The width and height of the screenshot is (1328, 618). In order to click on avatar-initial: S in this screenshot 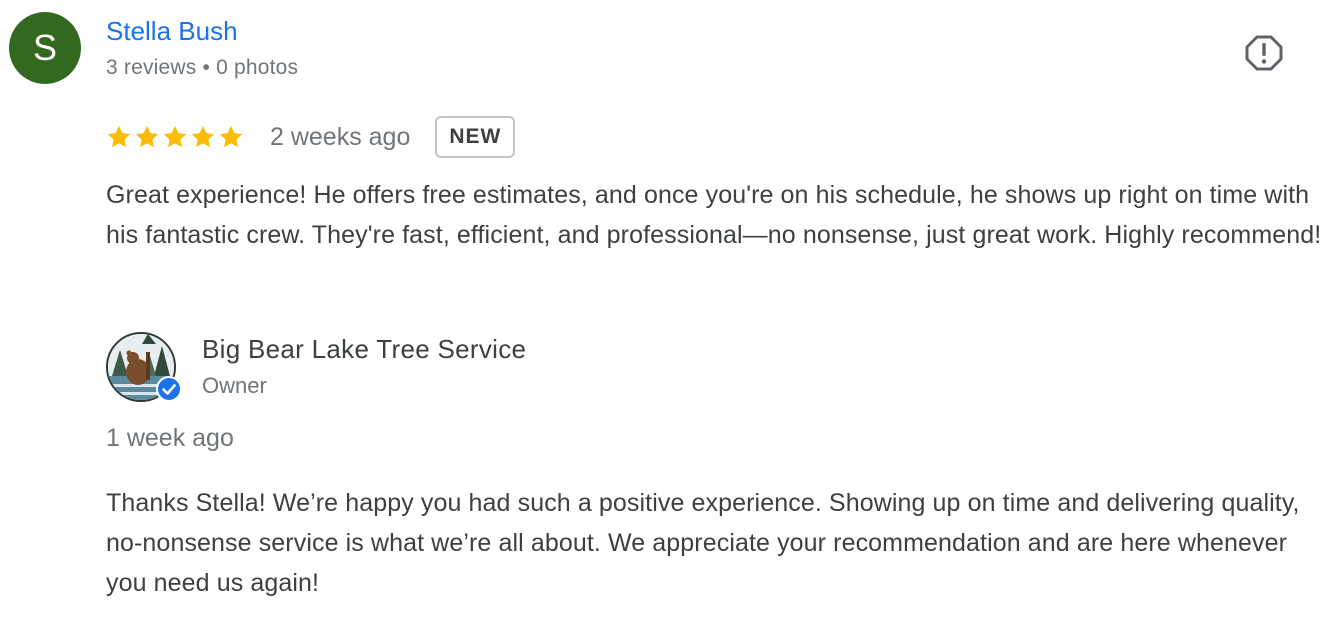, I will do `click(44, 47)`.